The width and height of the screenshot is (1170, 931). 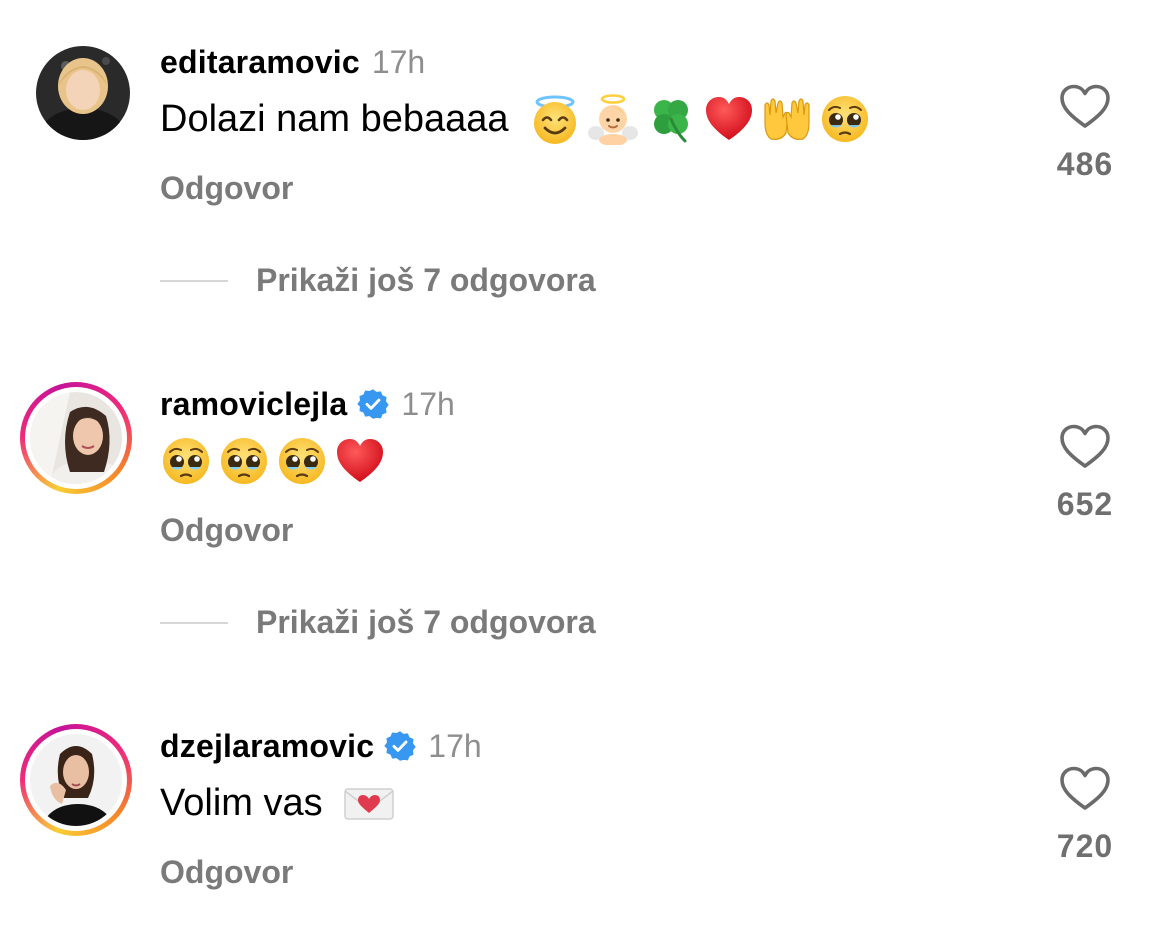 I want to click on comment-text: Dolazi nam bebaaaa, so click(x=515, y=119).